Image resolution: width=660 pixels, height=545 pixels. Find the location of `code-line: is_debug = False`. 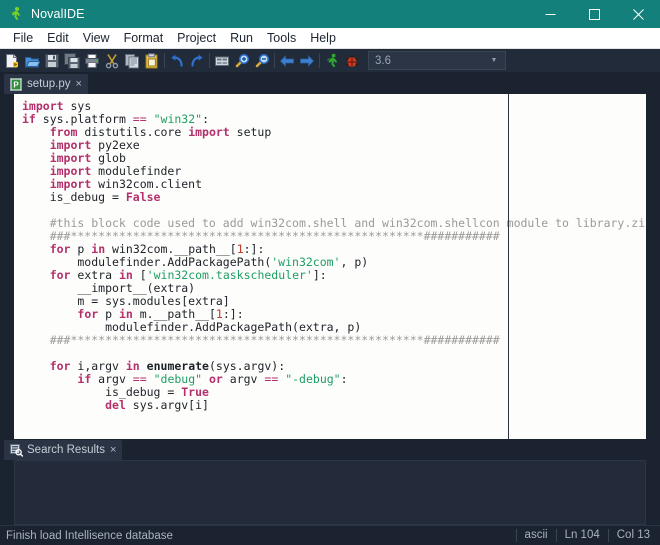

code-line: is_debug = False is located at coordinates (91, 197).